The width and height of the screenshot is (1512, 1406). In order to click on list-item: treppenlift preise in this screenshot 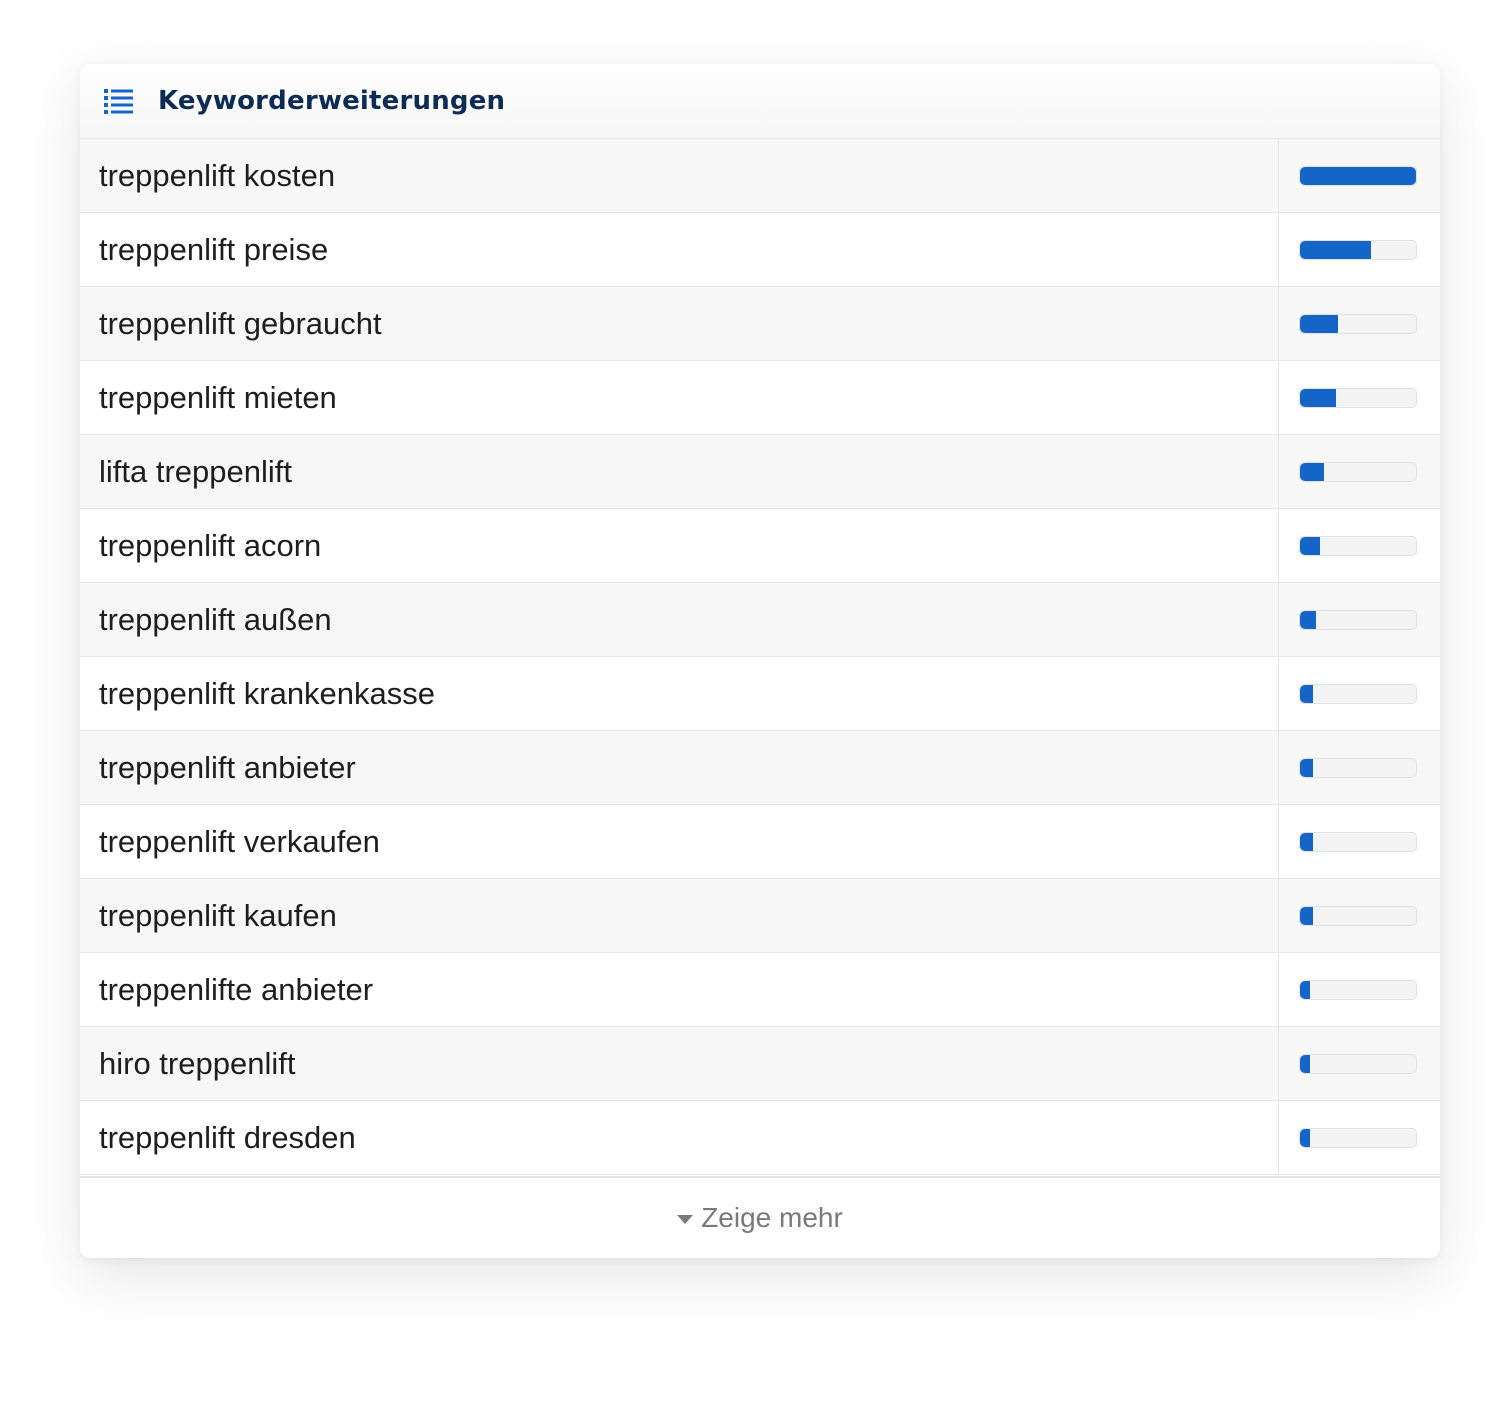, I will do `click(760, 250)`.